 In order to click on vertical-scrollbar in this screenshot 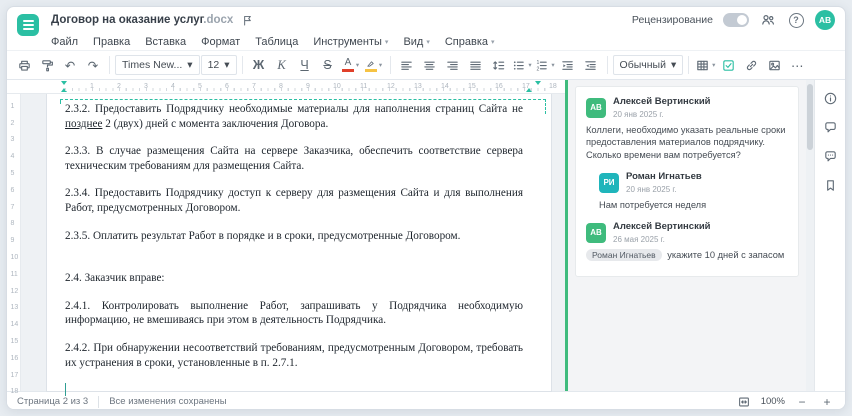, I will do `click(810, 235)`.